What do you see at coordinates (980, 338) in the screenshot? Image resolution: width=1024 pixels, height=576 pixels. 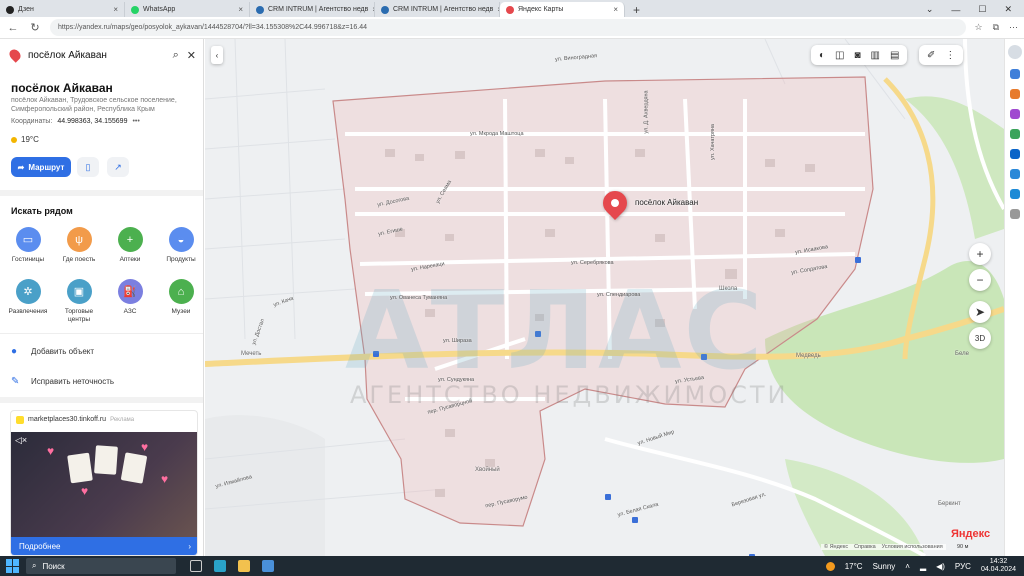 I see `3d-button: 3D` at bounding box center [980, 338].